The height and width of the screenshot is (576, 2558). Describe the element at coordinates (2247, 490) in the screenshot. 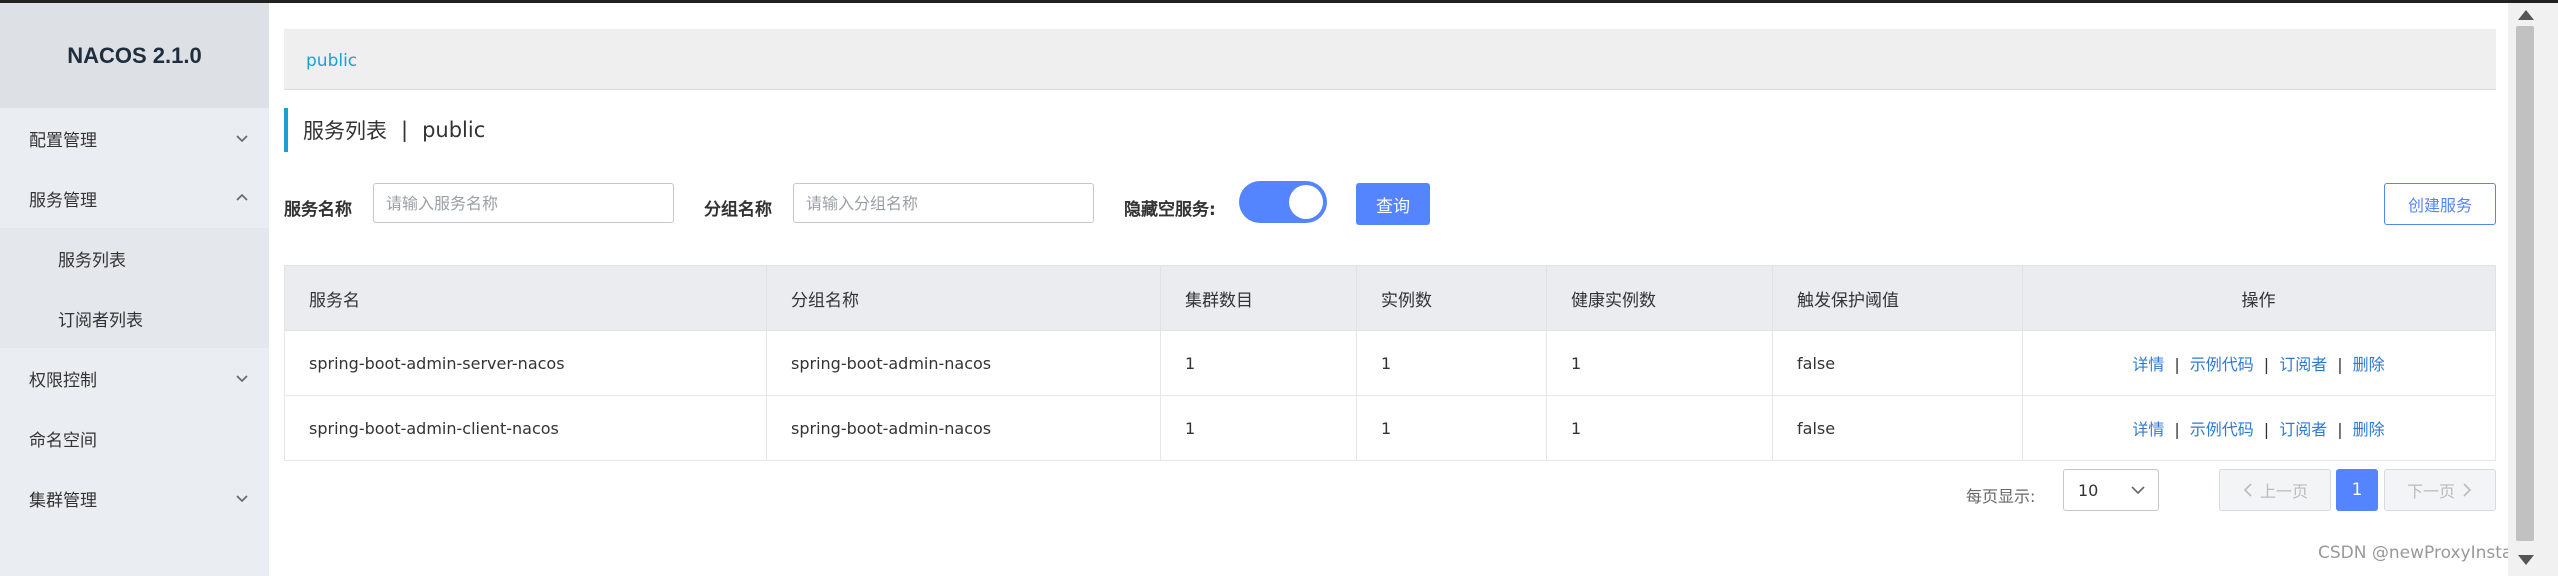

I see `chevron-left-icon` at that location.